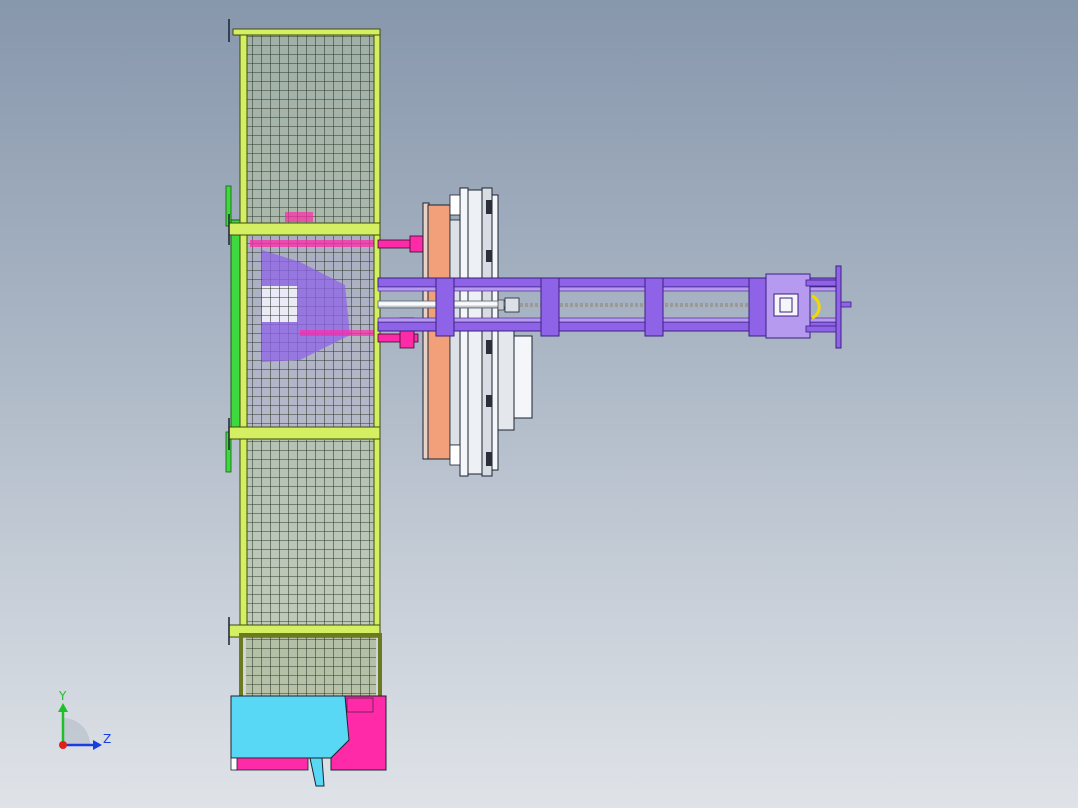 Image resolution: width=1078 pixels, height=808 pixels. Describe the element at coordinates (63, 707) in the screenshot. I see `y-axis-arrow-icon` at that location.